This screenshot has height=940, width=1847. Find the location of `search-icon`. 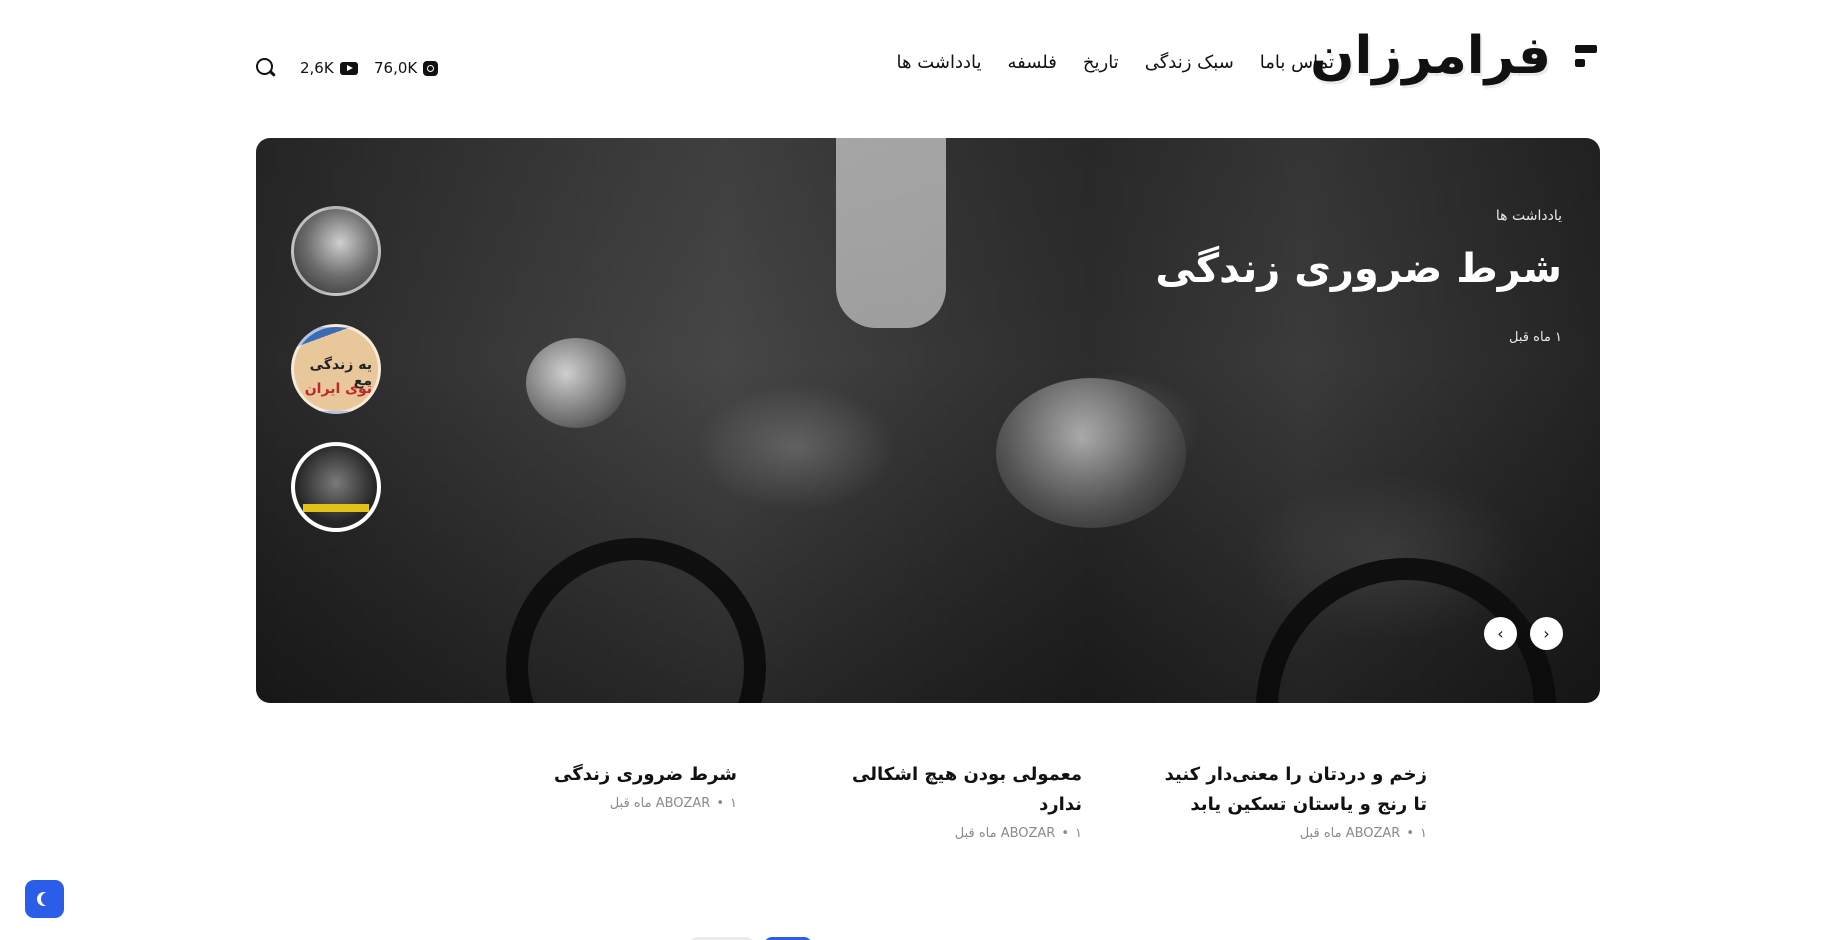

search-icon is located at coordinates (266, 68).